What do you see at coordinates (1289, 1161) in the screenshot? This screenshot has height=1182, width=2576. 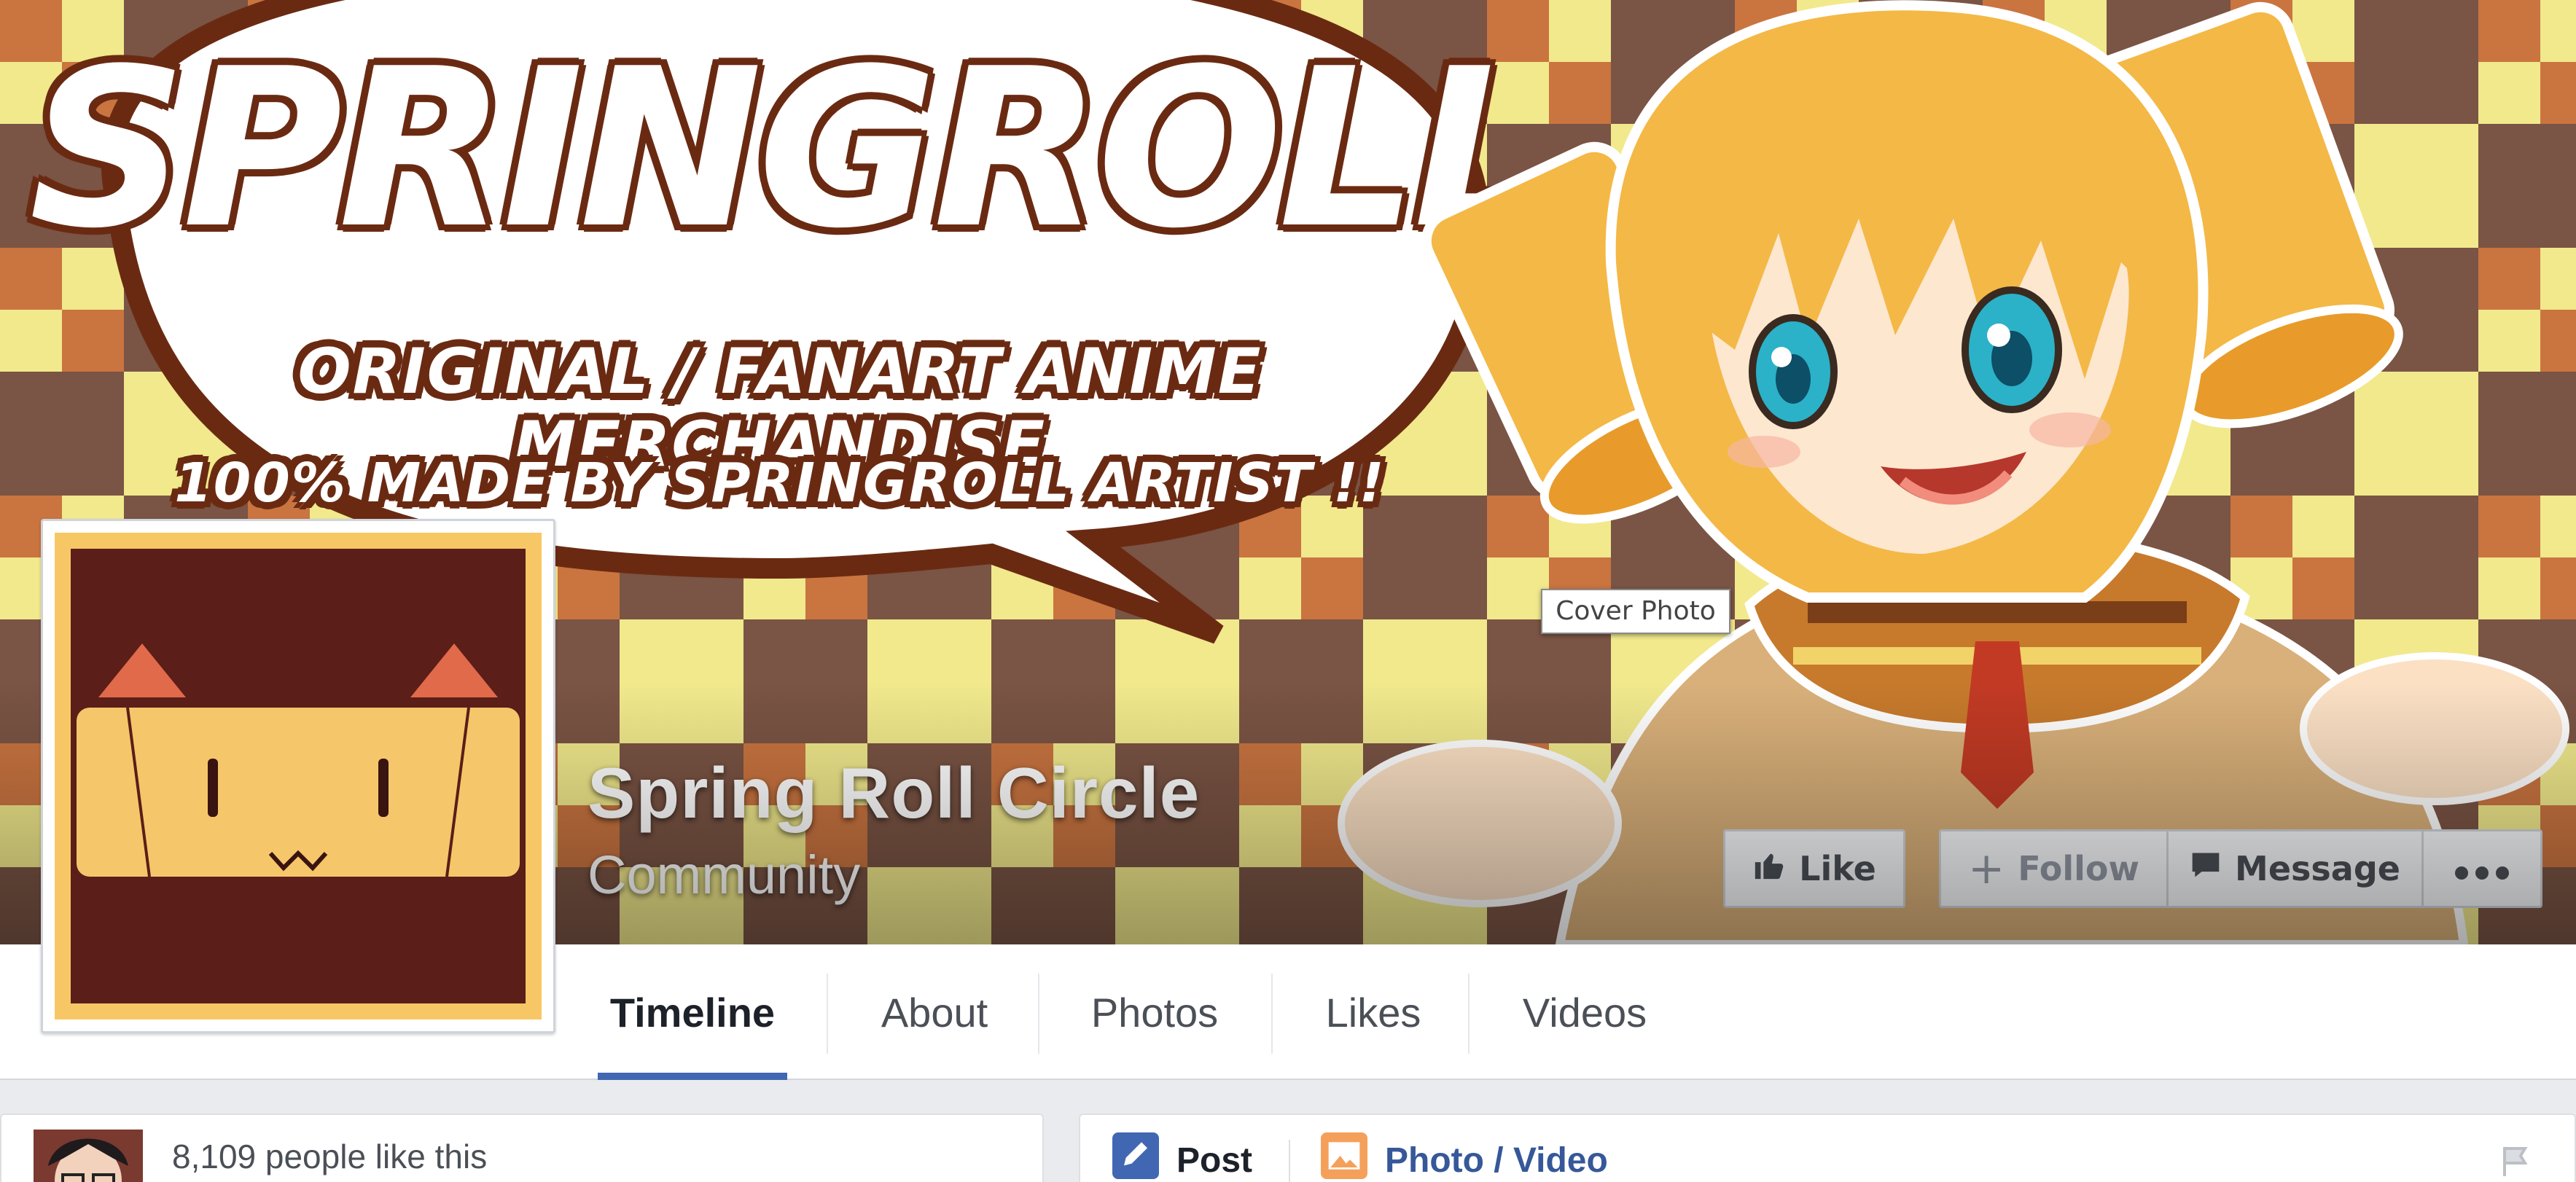 I see `composer-divider` at bounding box center [1289, 1161].